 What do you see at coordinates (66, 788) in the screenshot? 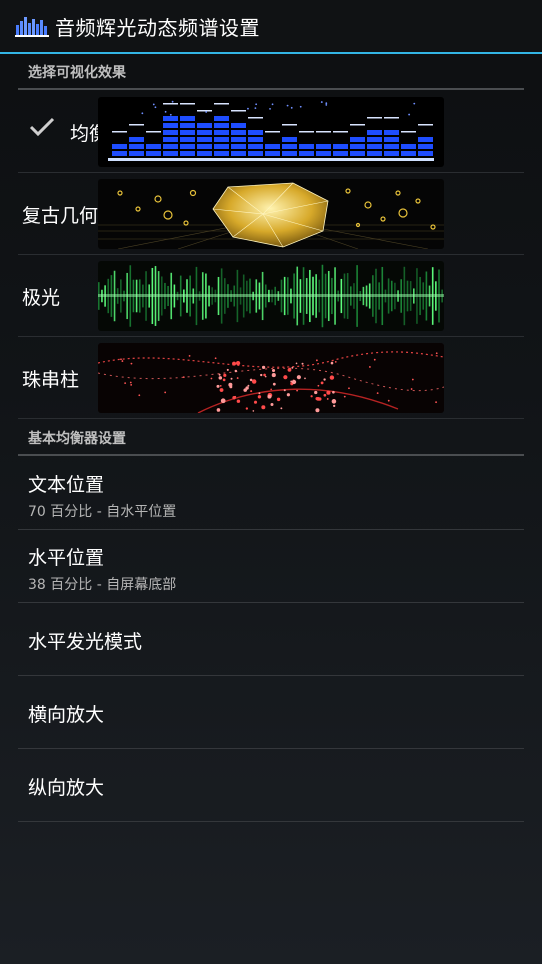
I see `setting-title: 纵向放大` at bounding box center [66, 788].